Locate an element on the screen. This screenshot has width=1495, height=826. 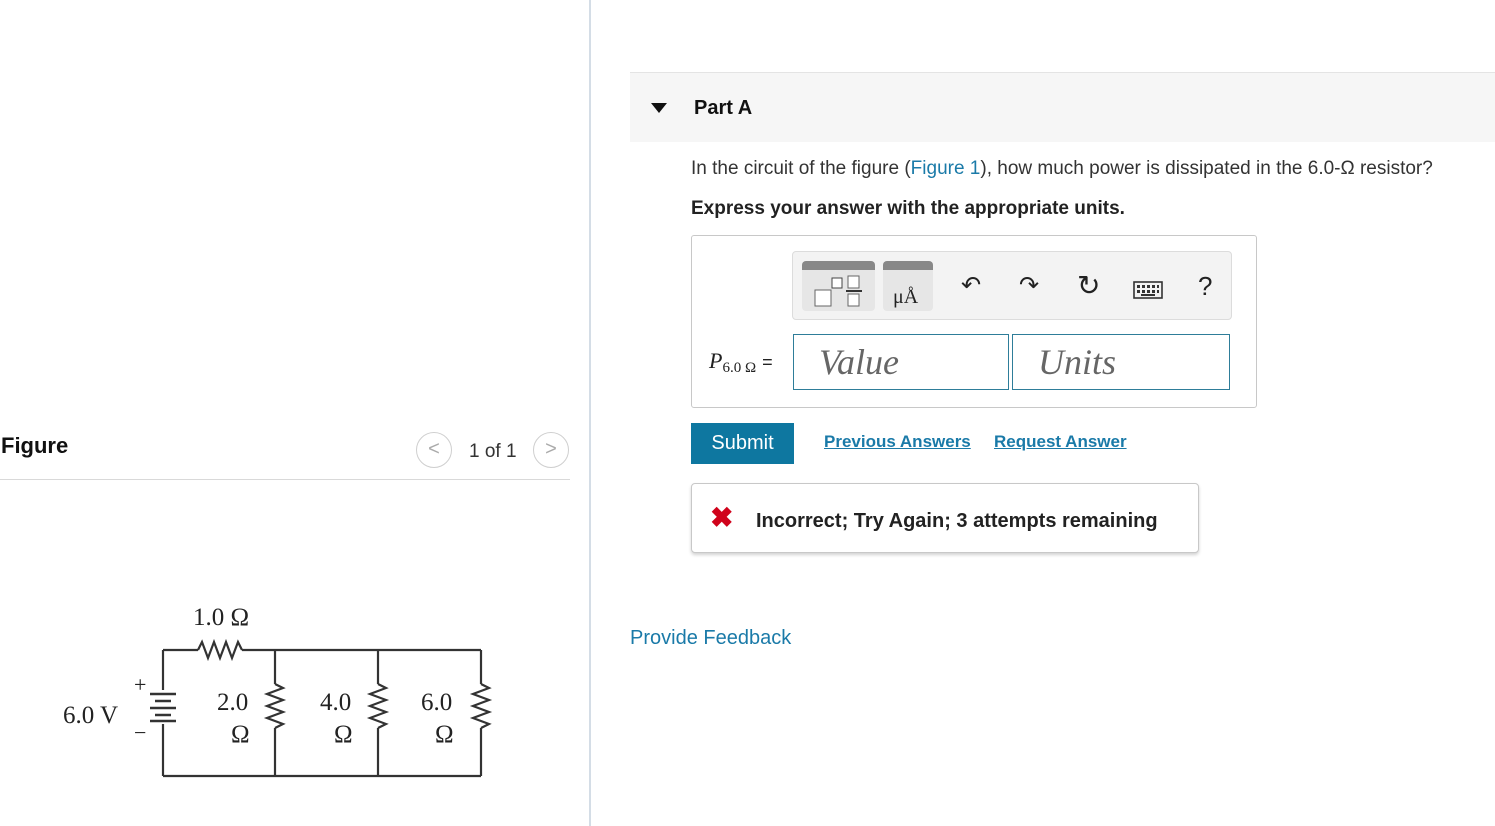
math-toolbar: μÅ ↶ ↷ ↻ ? is located at coordinates (1012, 285).